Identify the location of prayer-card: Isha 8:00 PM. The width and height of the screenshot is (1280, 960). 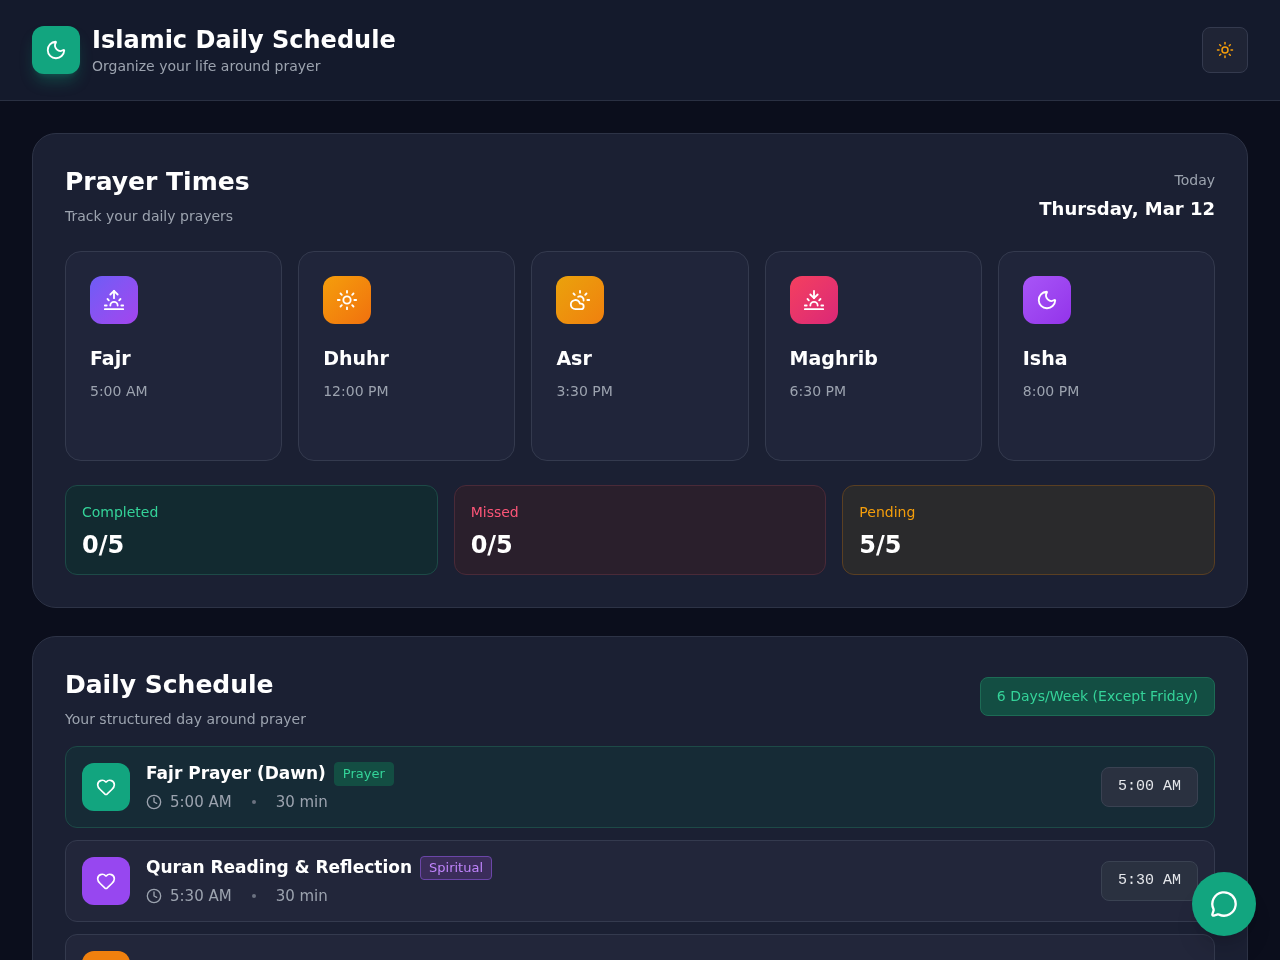
(1106, 356).